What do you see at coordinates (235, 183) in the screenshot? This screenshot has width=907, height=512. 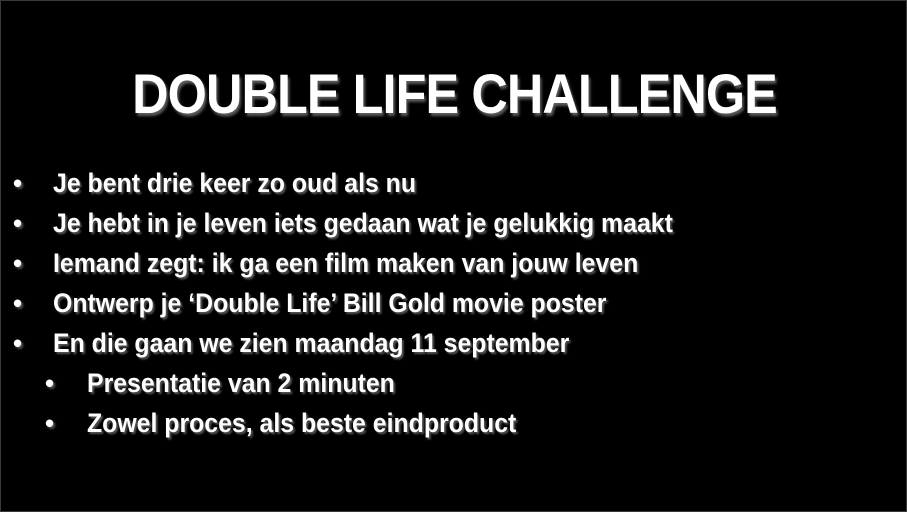 I see `bullet-text: Je bent drie keer zo oud als nu` at bounding box center [235, 183].